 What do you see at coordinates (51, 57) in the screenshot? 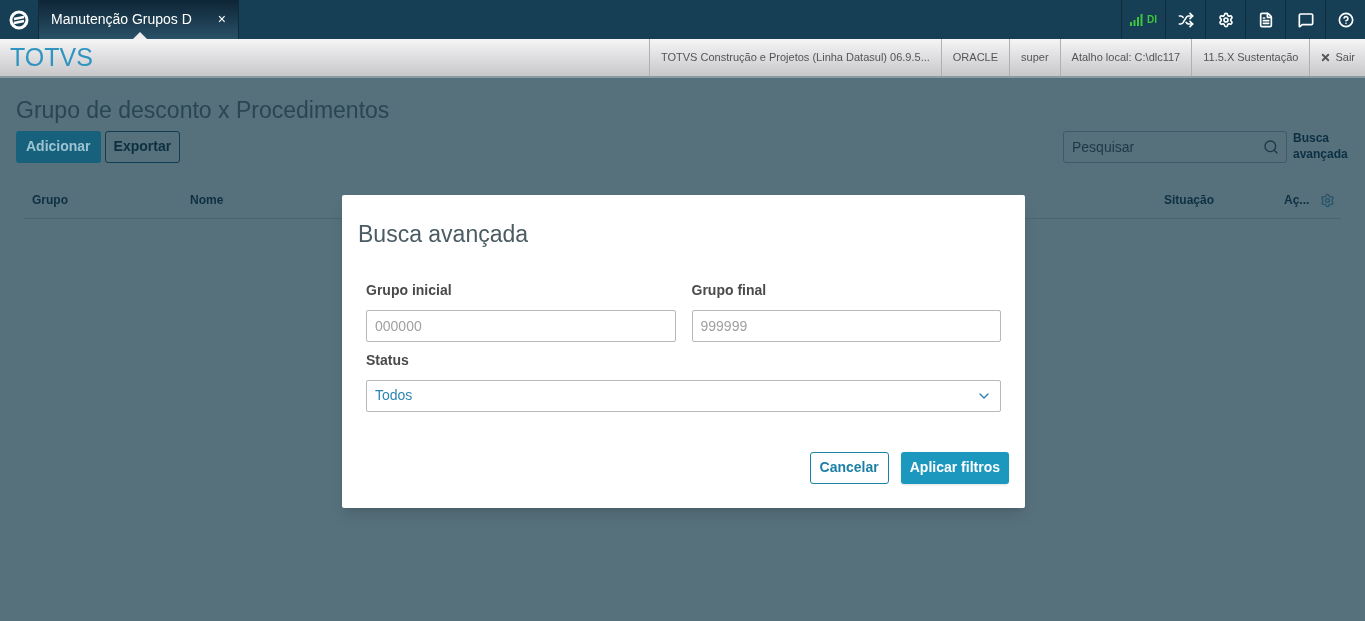
I see `brand-logo: TOTVS` at bounding box center [51, 57].